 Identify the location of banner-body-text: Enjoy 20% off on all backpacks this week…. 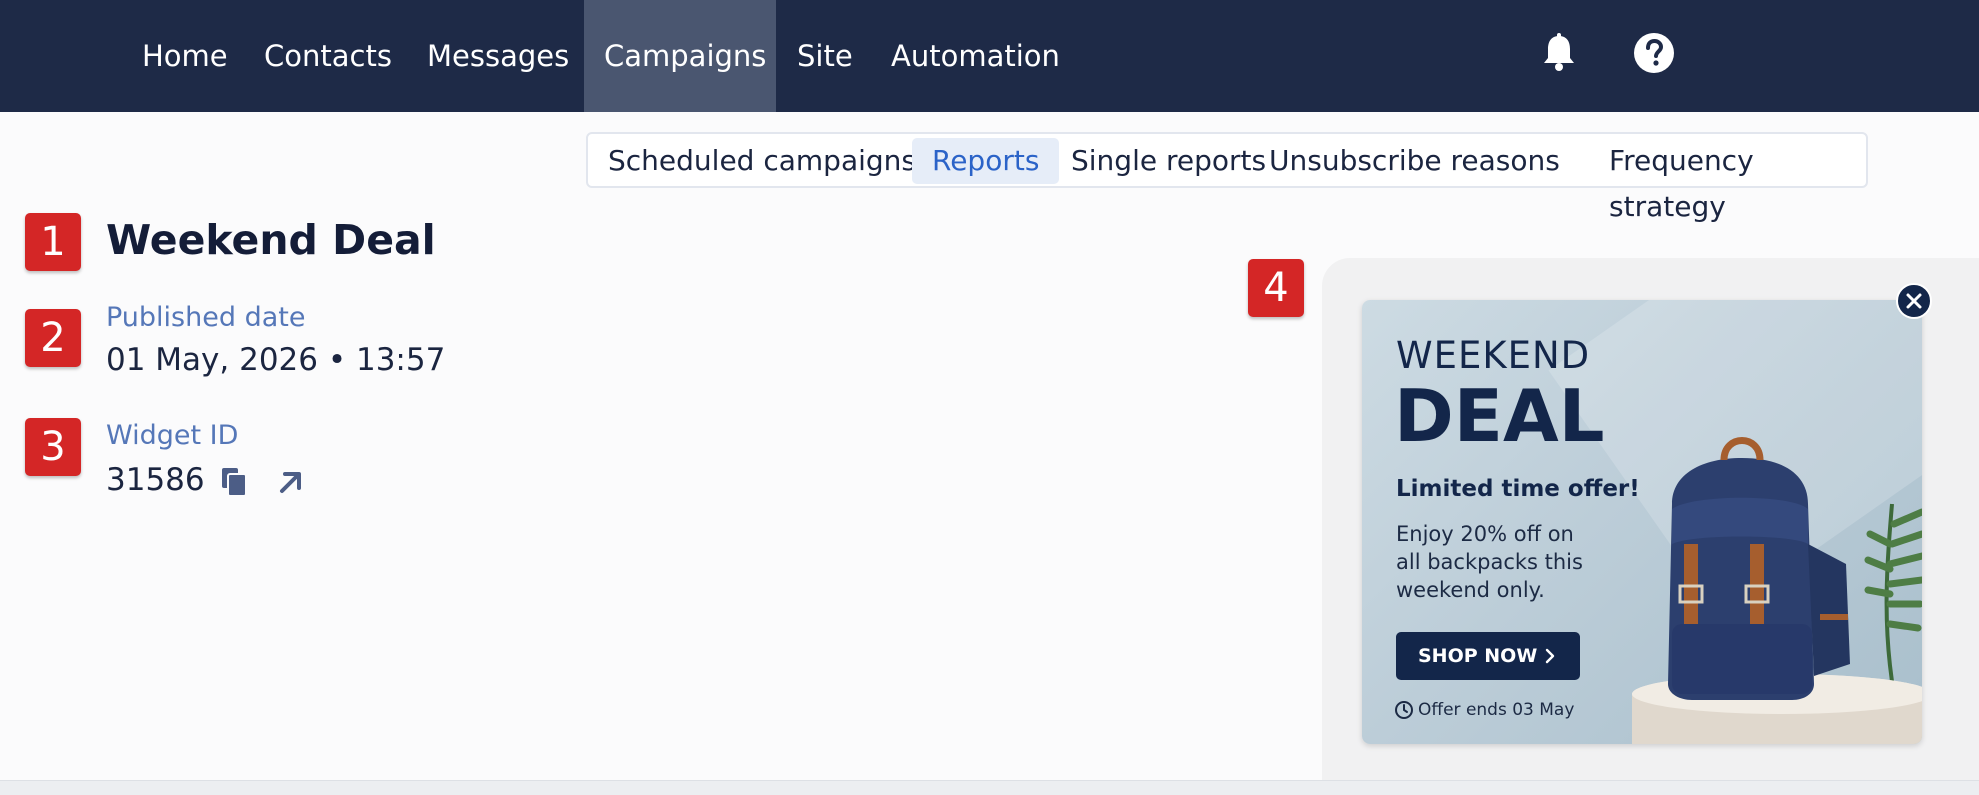
(1489, 562).